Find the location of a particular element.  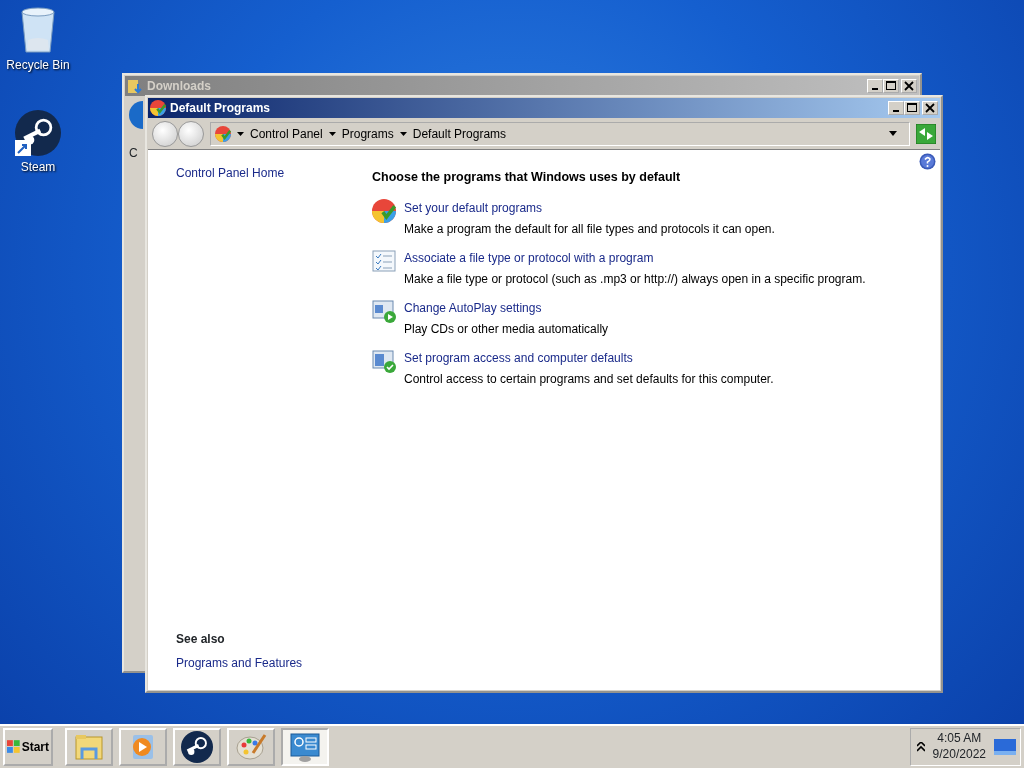

recycle-bin-icon is located at coordinates (38, 30).